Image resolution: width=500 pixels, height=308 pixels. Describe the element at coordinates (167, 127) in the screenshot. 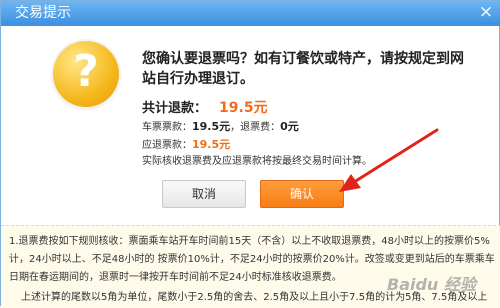

I see `ticket-price-label: 车票票款：` at that location.